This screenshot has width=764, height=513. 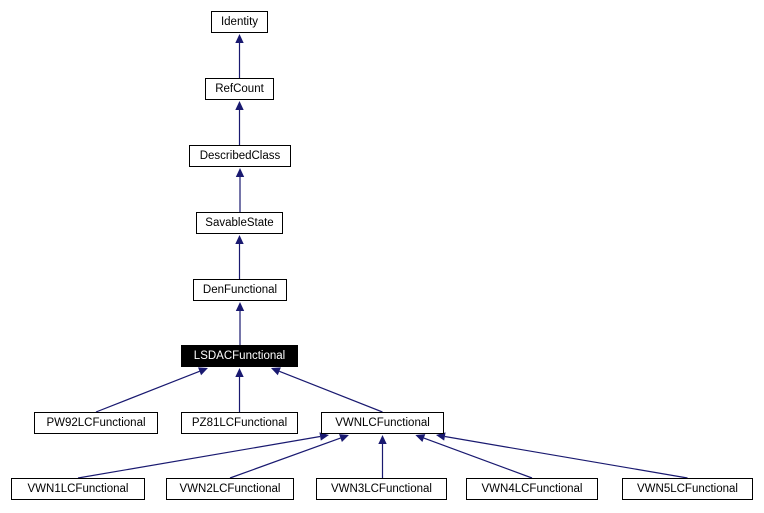 I want to click on class-node-vwn5lc: VWN5LCFunctional, so click(x=687, y=489).